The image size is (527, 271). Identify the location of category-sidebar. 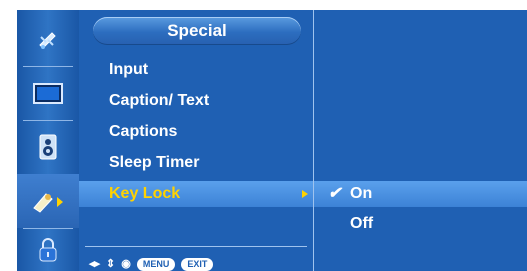
(48, 140).